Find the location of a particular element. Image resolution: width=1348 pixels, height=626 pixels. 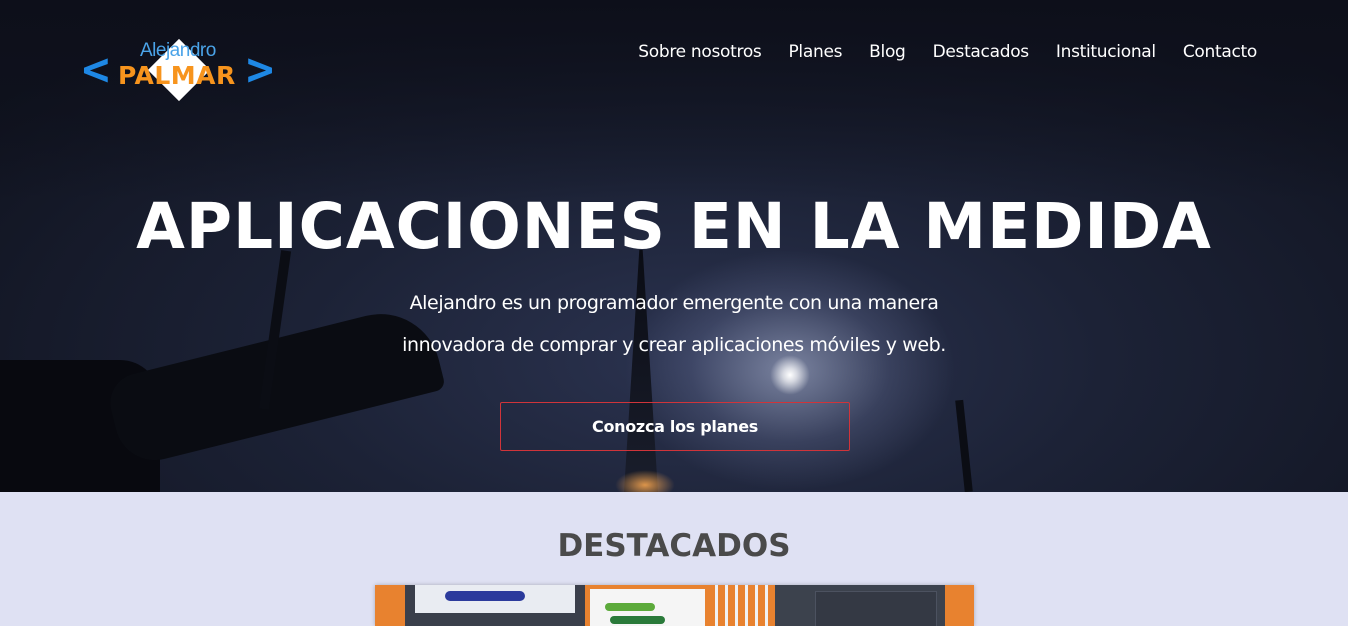

hero-bg-rocket-glow is located at coordinates (645, 481).